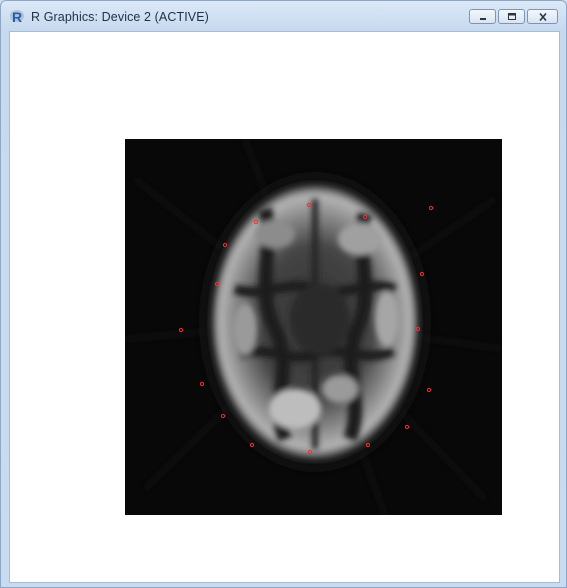 This screenshot has width=567, height=588. I want to click on minimize-icon, so click(482, 18).